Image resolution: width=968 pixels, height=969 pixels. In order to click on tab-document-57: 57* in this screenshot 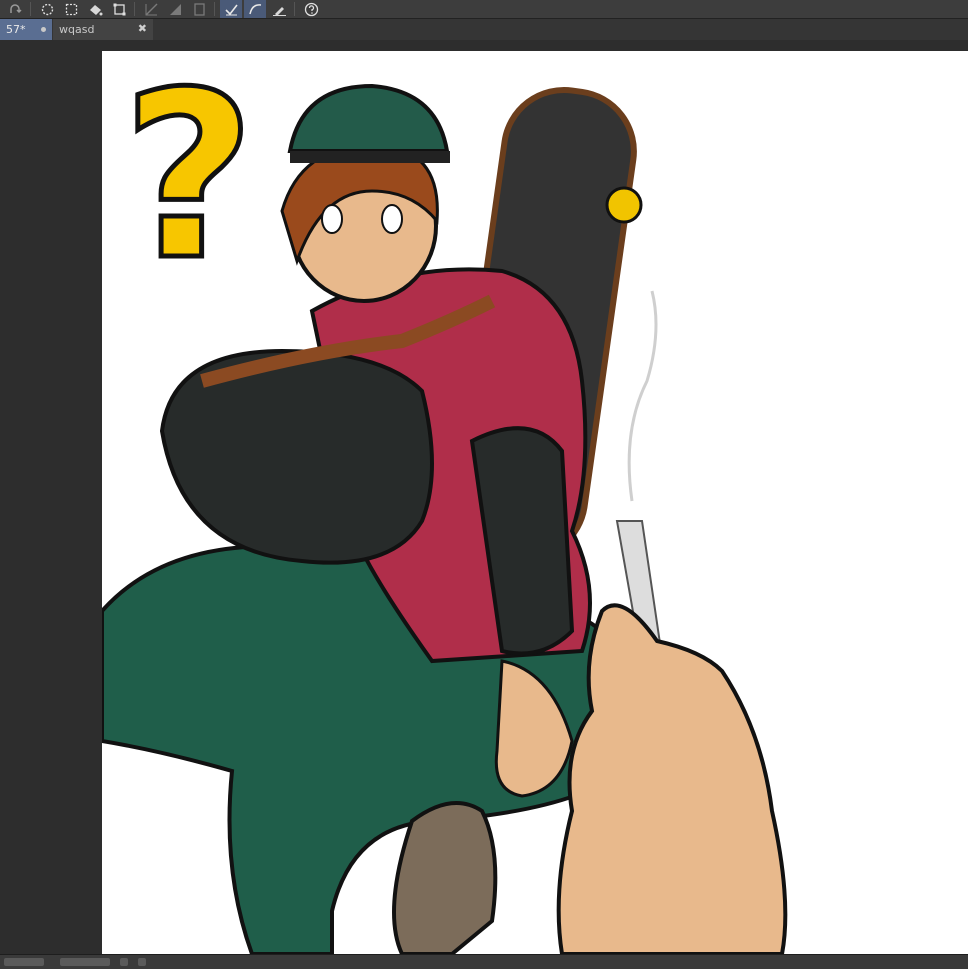, I will do `click(26, 29)`.